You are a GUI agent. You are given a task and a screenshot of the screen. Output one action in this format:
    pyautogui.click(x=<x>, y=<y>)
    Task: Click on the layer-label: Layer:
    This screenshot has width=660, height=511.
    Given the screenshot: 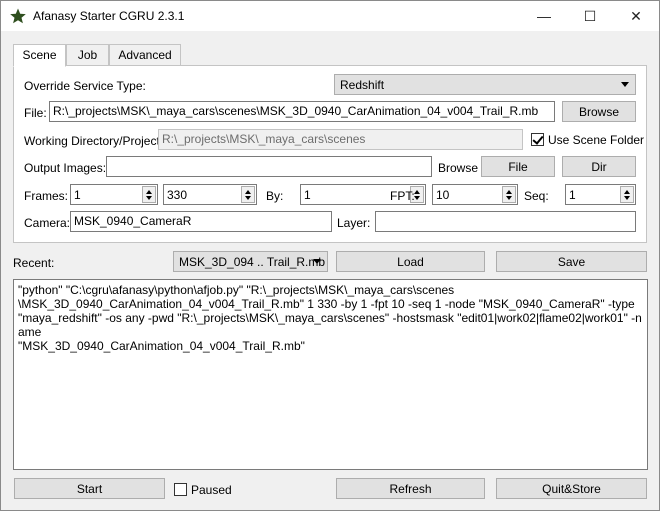 What is the action you would take?
    pyautogui.click(x=354, y=223)
    